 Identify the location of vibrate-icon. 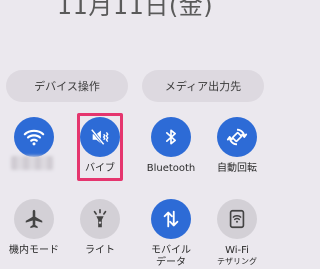
(99, 137).